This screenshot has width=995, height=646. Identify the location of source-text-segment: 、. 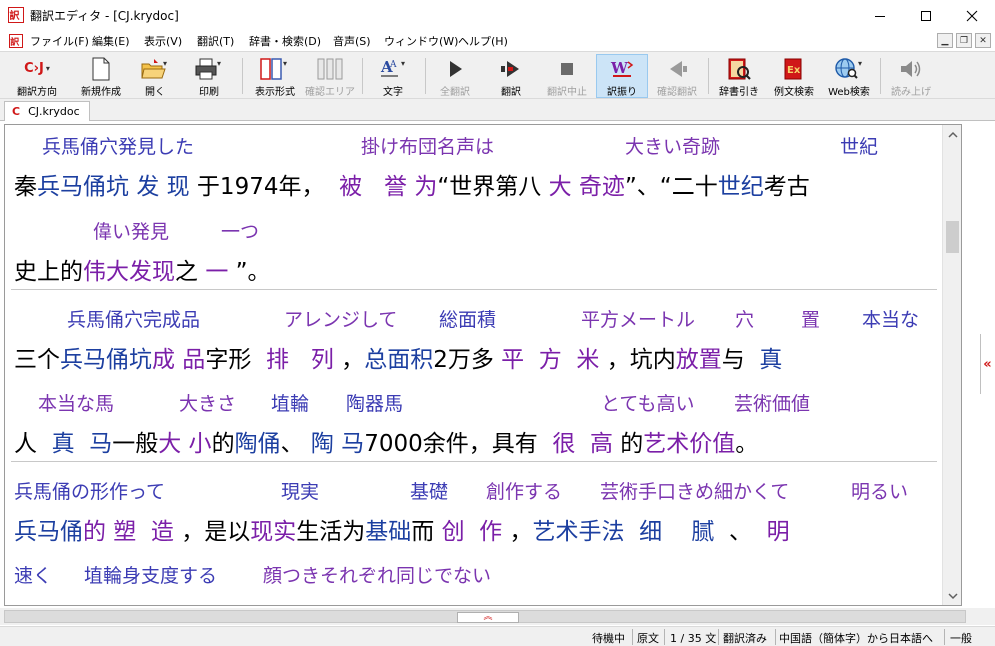
(740, 532).